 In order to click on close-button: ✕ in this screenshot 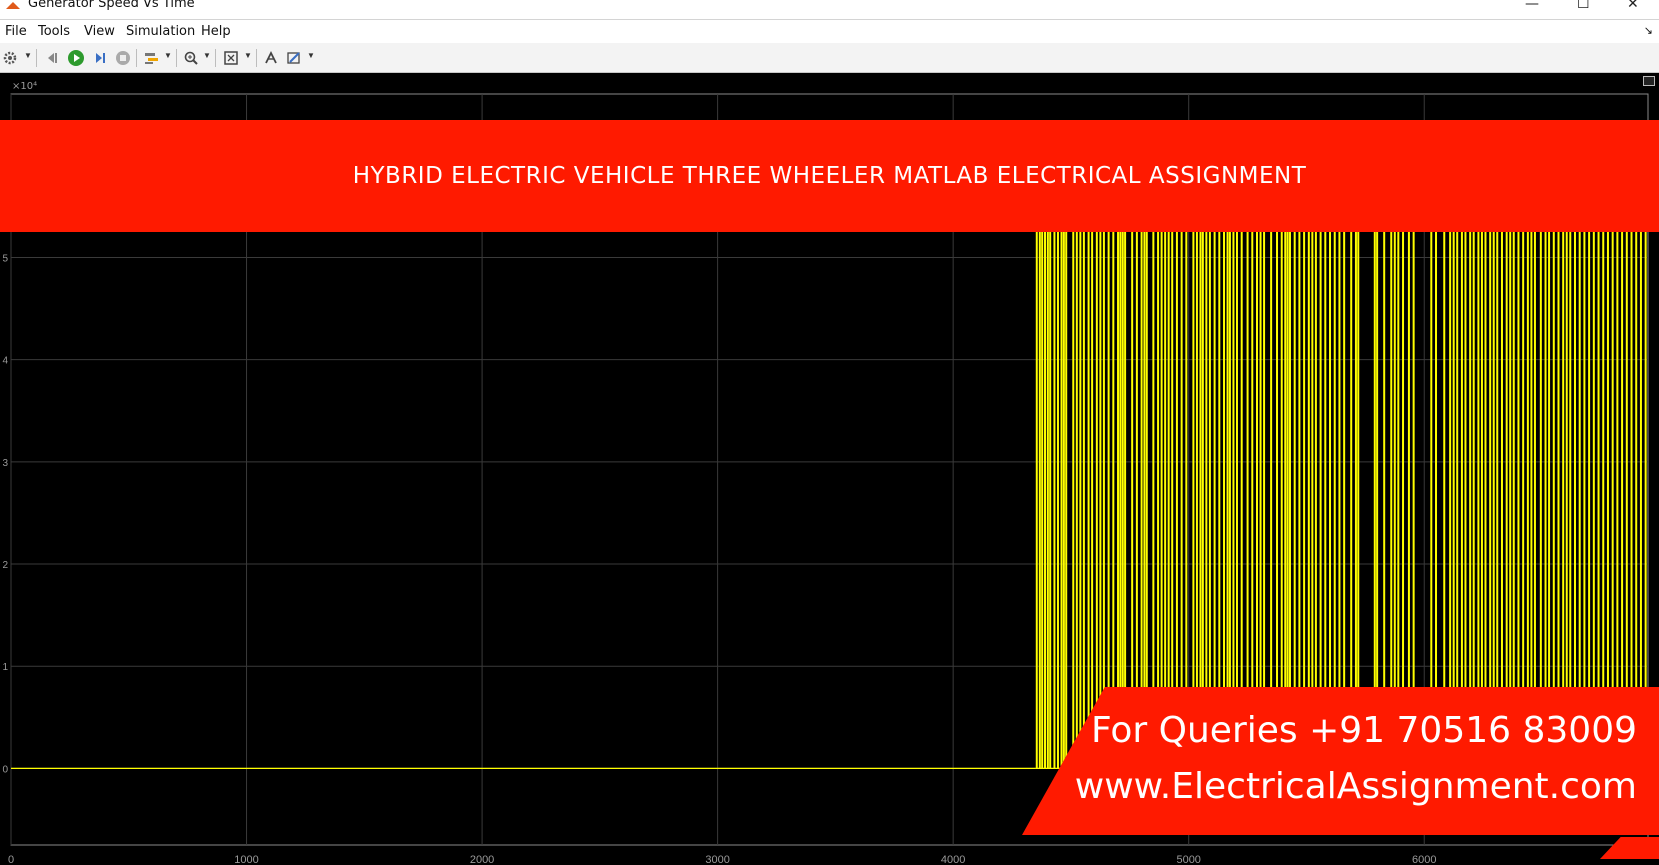, I will do `click(1633, 6)`.